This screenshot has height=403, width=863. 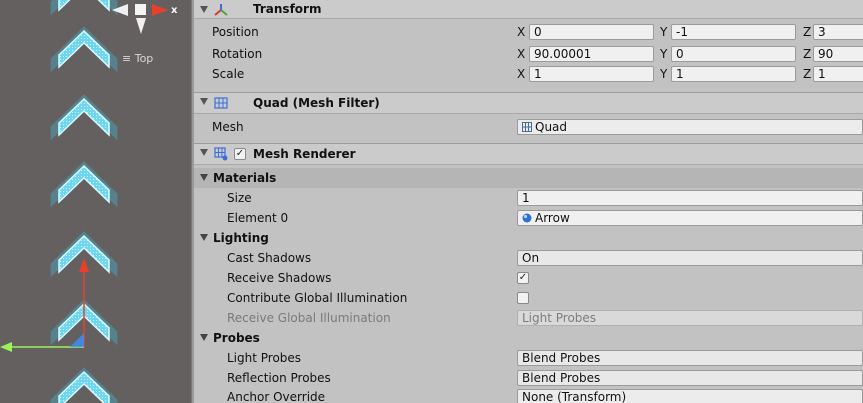 I want to click on orientation-center-cube, so click(x=140, y=9).